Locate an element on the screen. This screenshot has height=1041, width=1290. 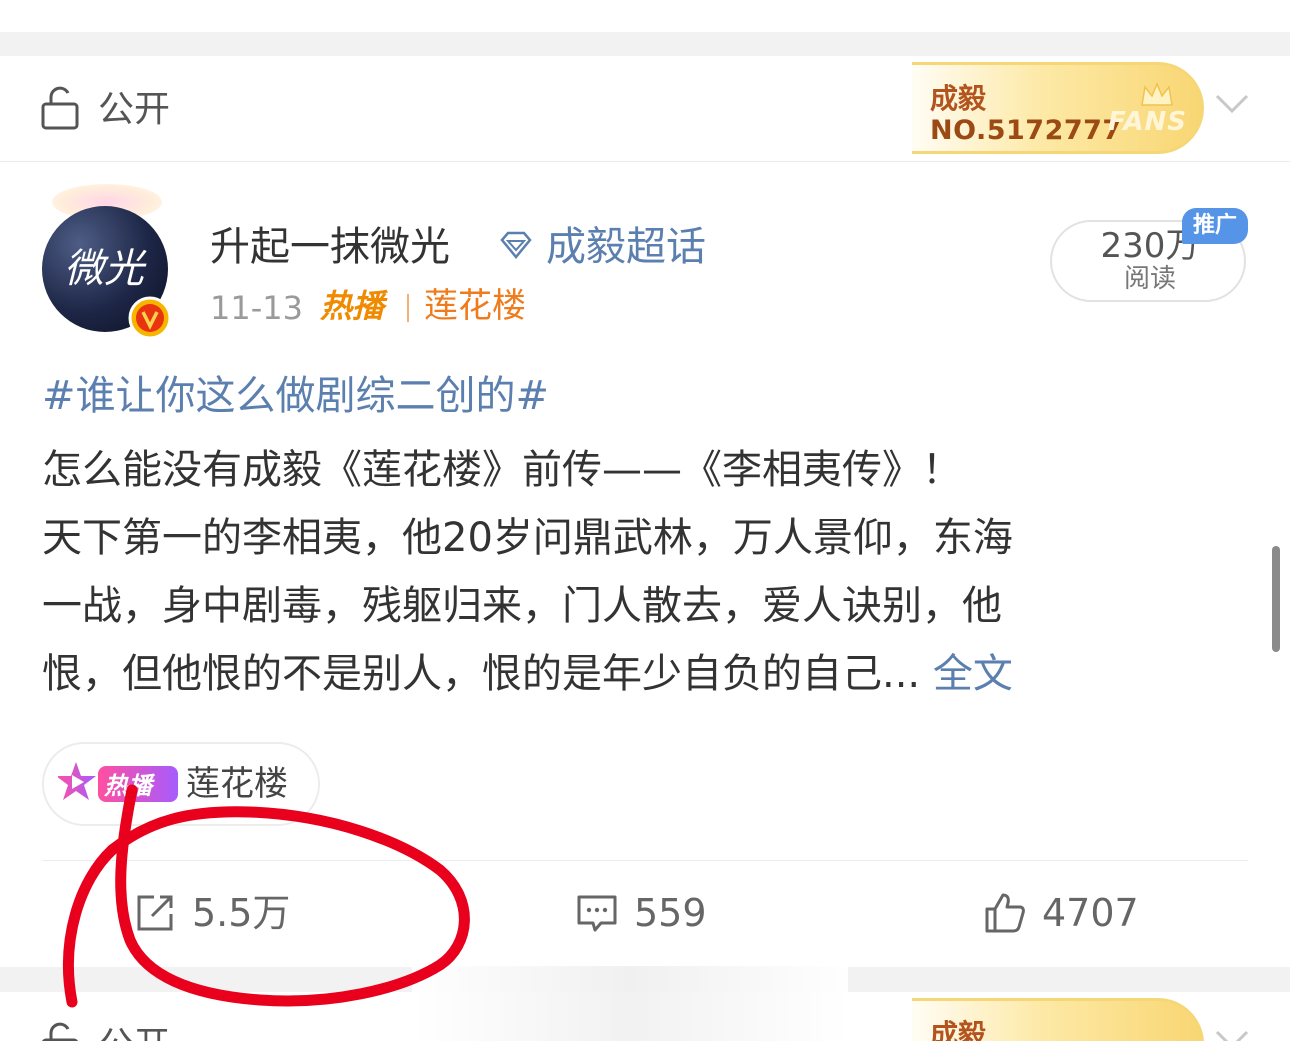
like-button: 4707 is located at coordinates (1074, 913).